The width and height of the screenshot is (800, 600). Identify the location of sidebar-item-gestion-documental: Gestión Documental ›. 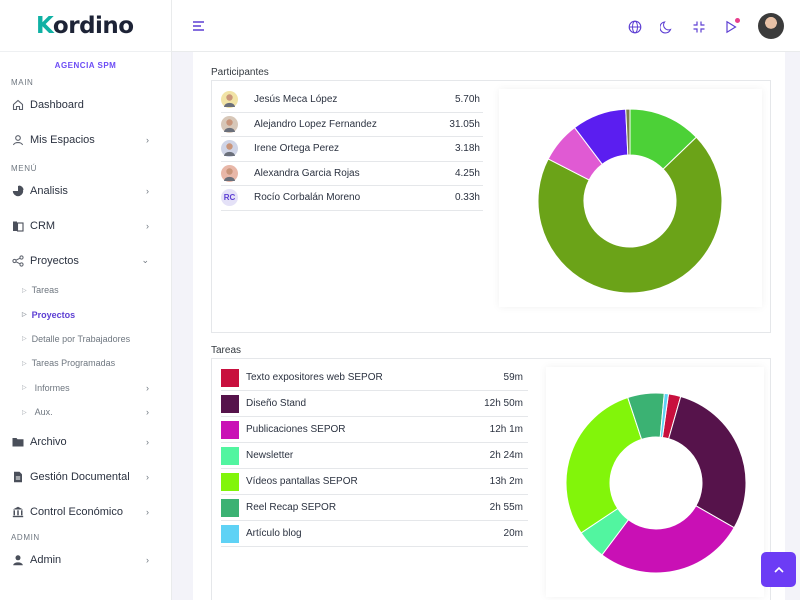
(85, 476).